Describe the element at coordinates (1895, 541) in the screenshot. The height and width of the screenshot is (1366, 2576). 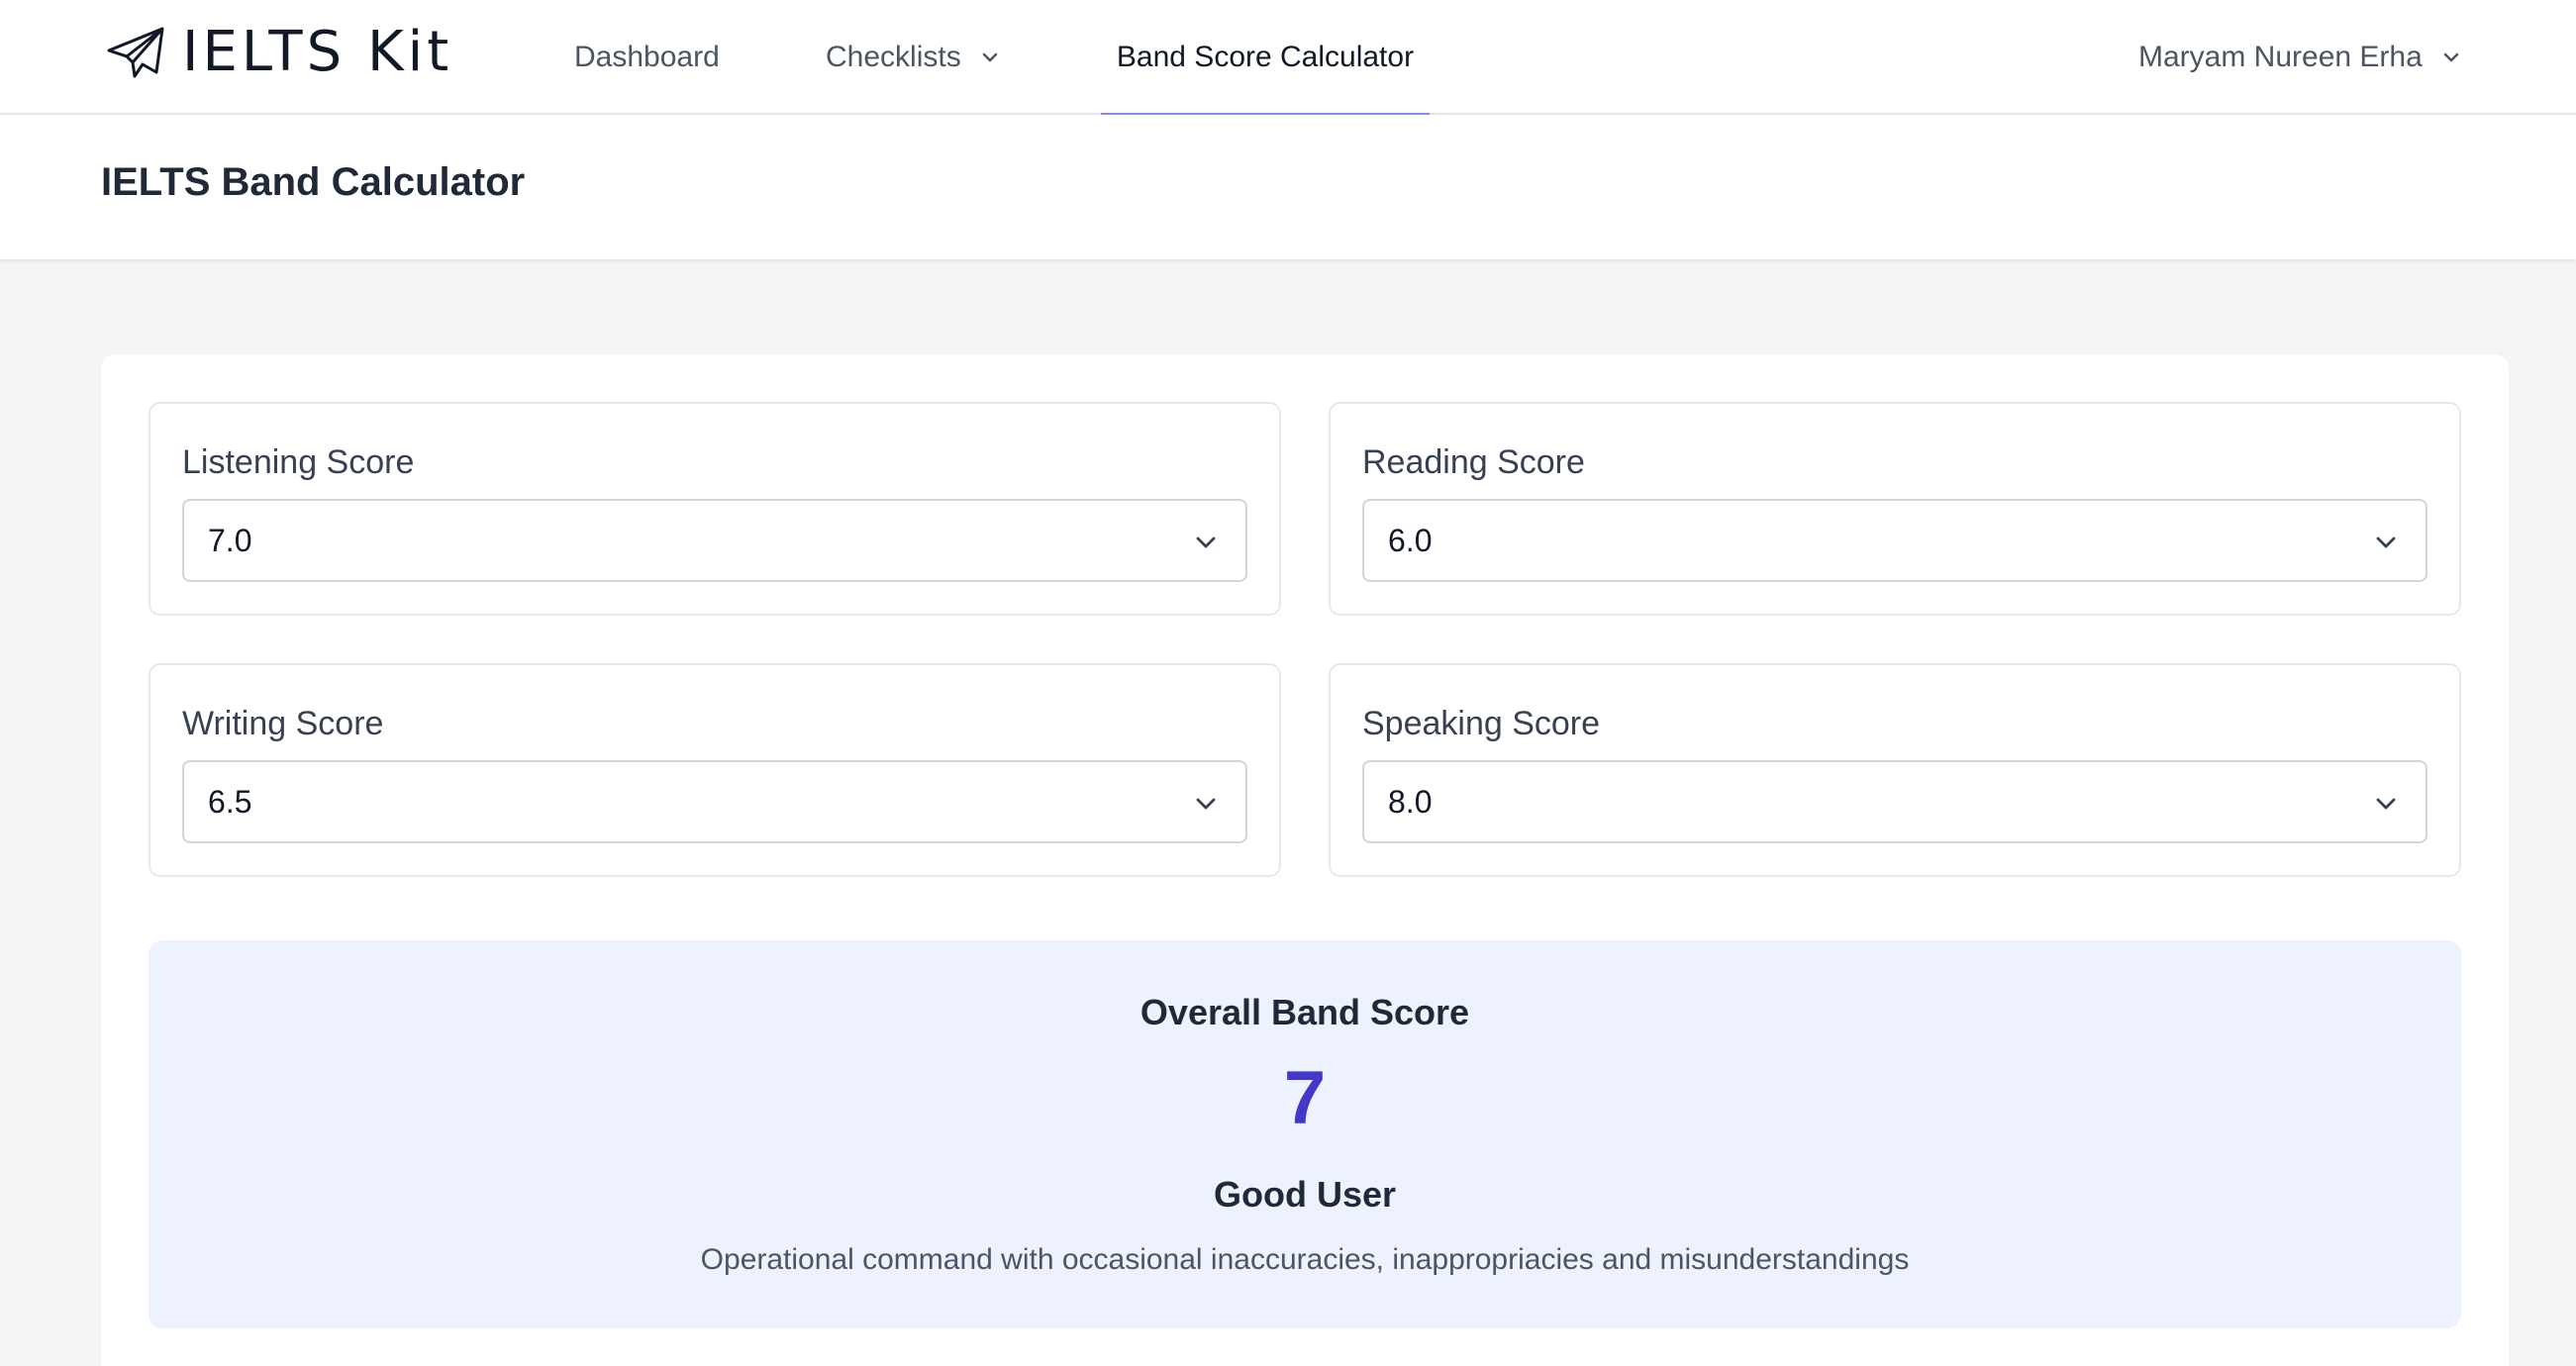
I see `reading-score-select: 6.0` at that location.